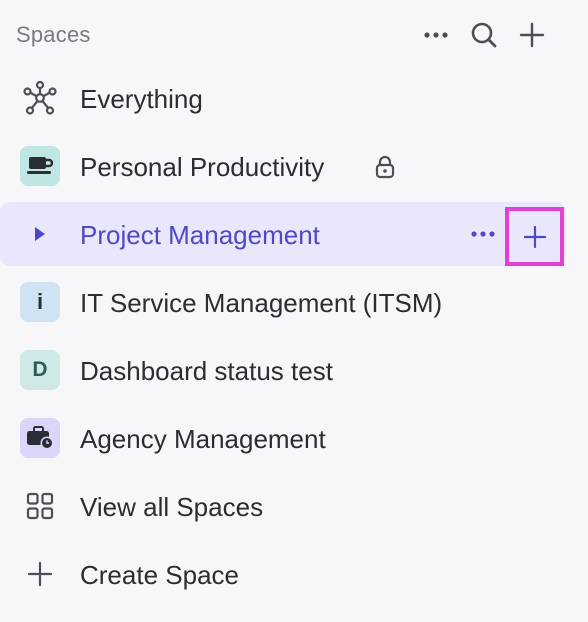 The width and height of the screenshot is (588, 622). I want to click on spaces-search-button, so click(484, 35).